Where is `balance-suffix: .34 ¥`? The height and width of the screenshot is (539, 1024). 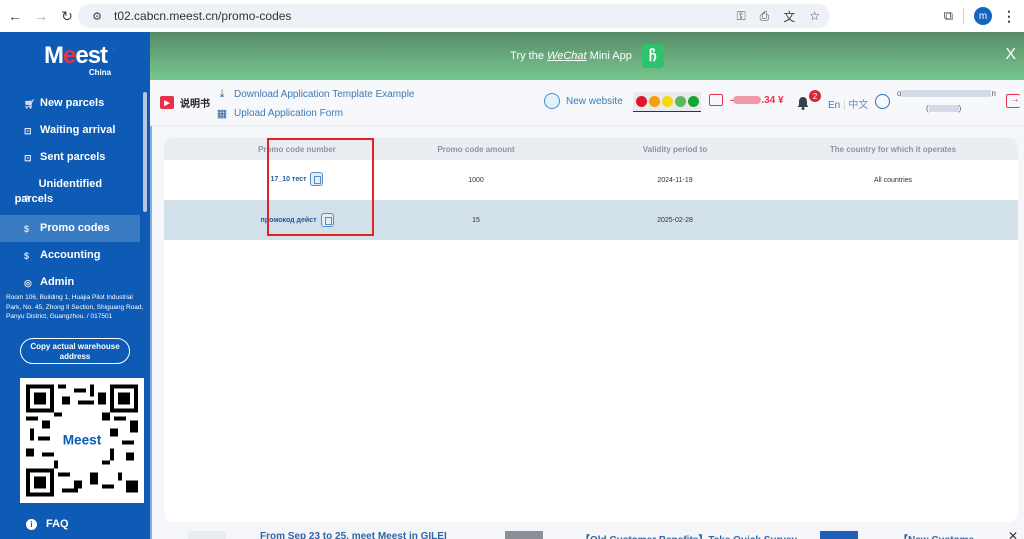
balance-suffix: .34 ¥ is located at coordinates (772, 100).